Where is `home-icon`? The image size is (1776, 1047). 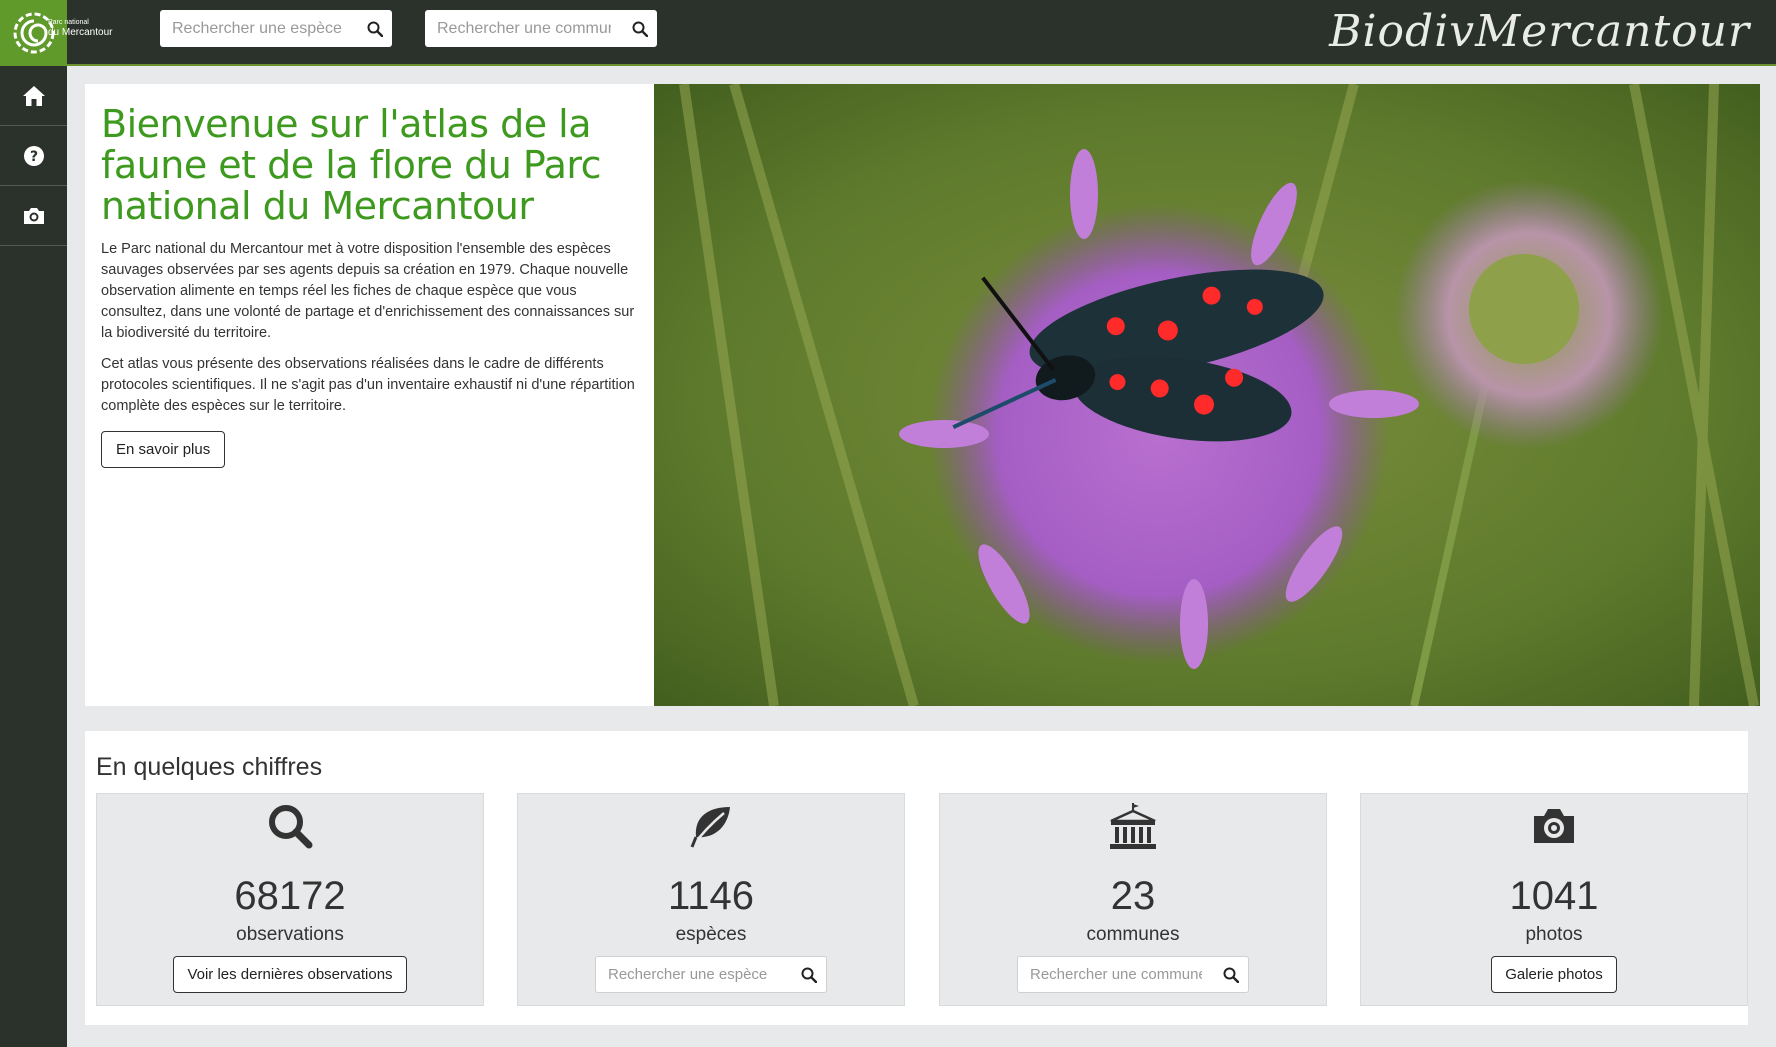 home-icon is located at coordinates (33, 95).